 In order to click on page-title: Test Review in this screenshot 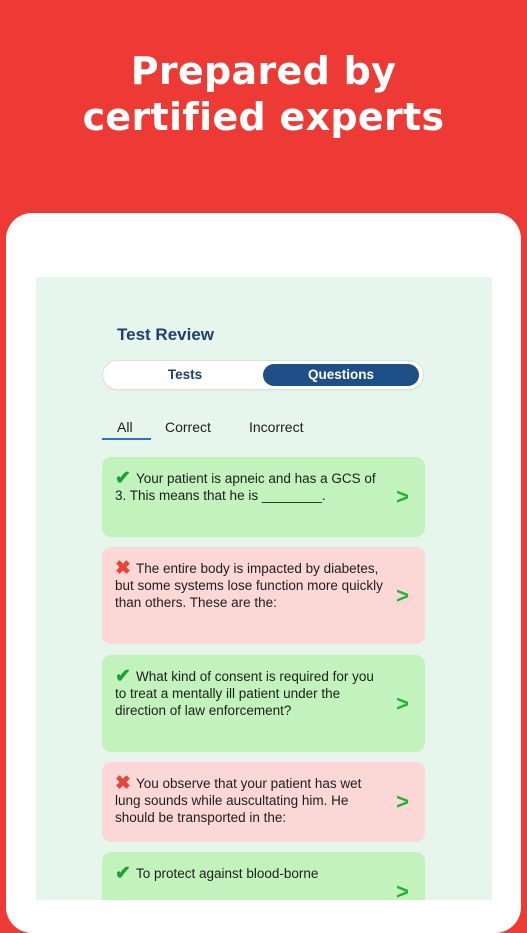, I will do `click(166, 334)`.